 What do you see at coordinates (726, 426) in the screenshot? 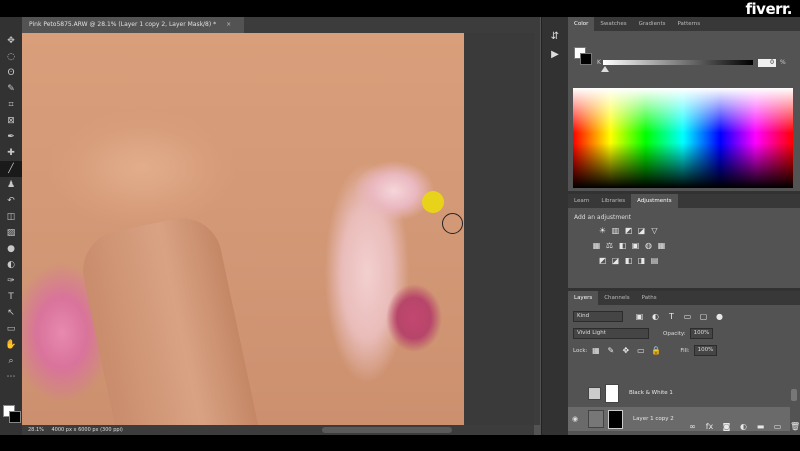
I see `layer-footer-3-icon: ◙` at bounding box center [726, 426].